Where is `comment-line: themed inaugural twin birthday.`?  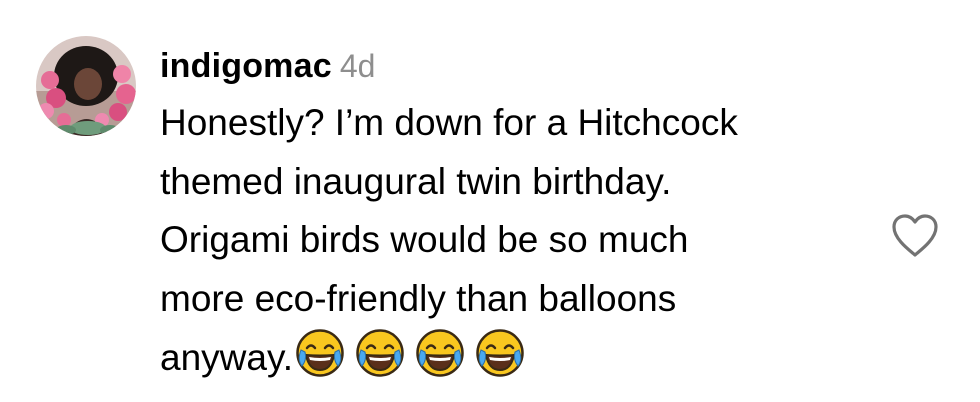 comment-line: themed inaugural twin birthday. is located at coordinates (416, 181).